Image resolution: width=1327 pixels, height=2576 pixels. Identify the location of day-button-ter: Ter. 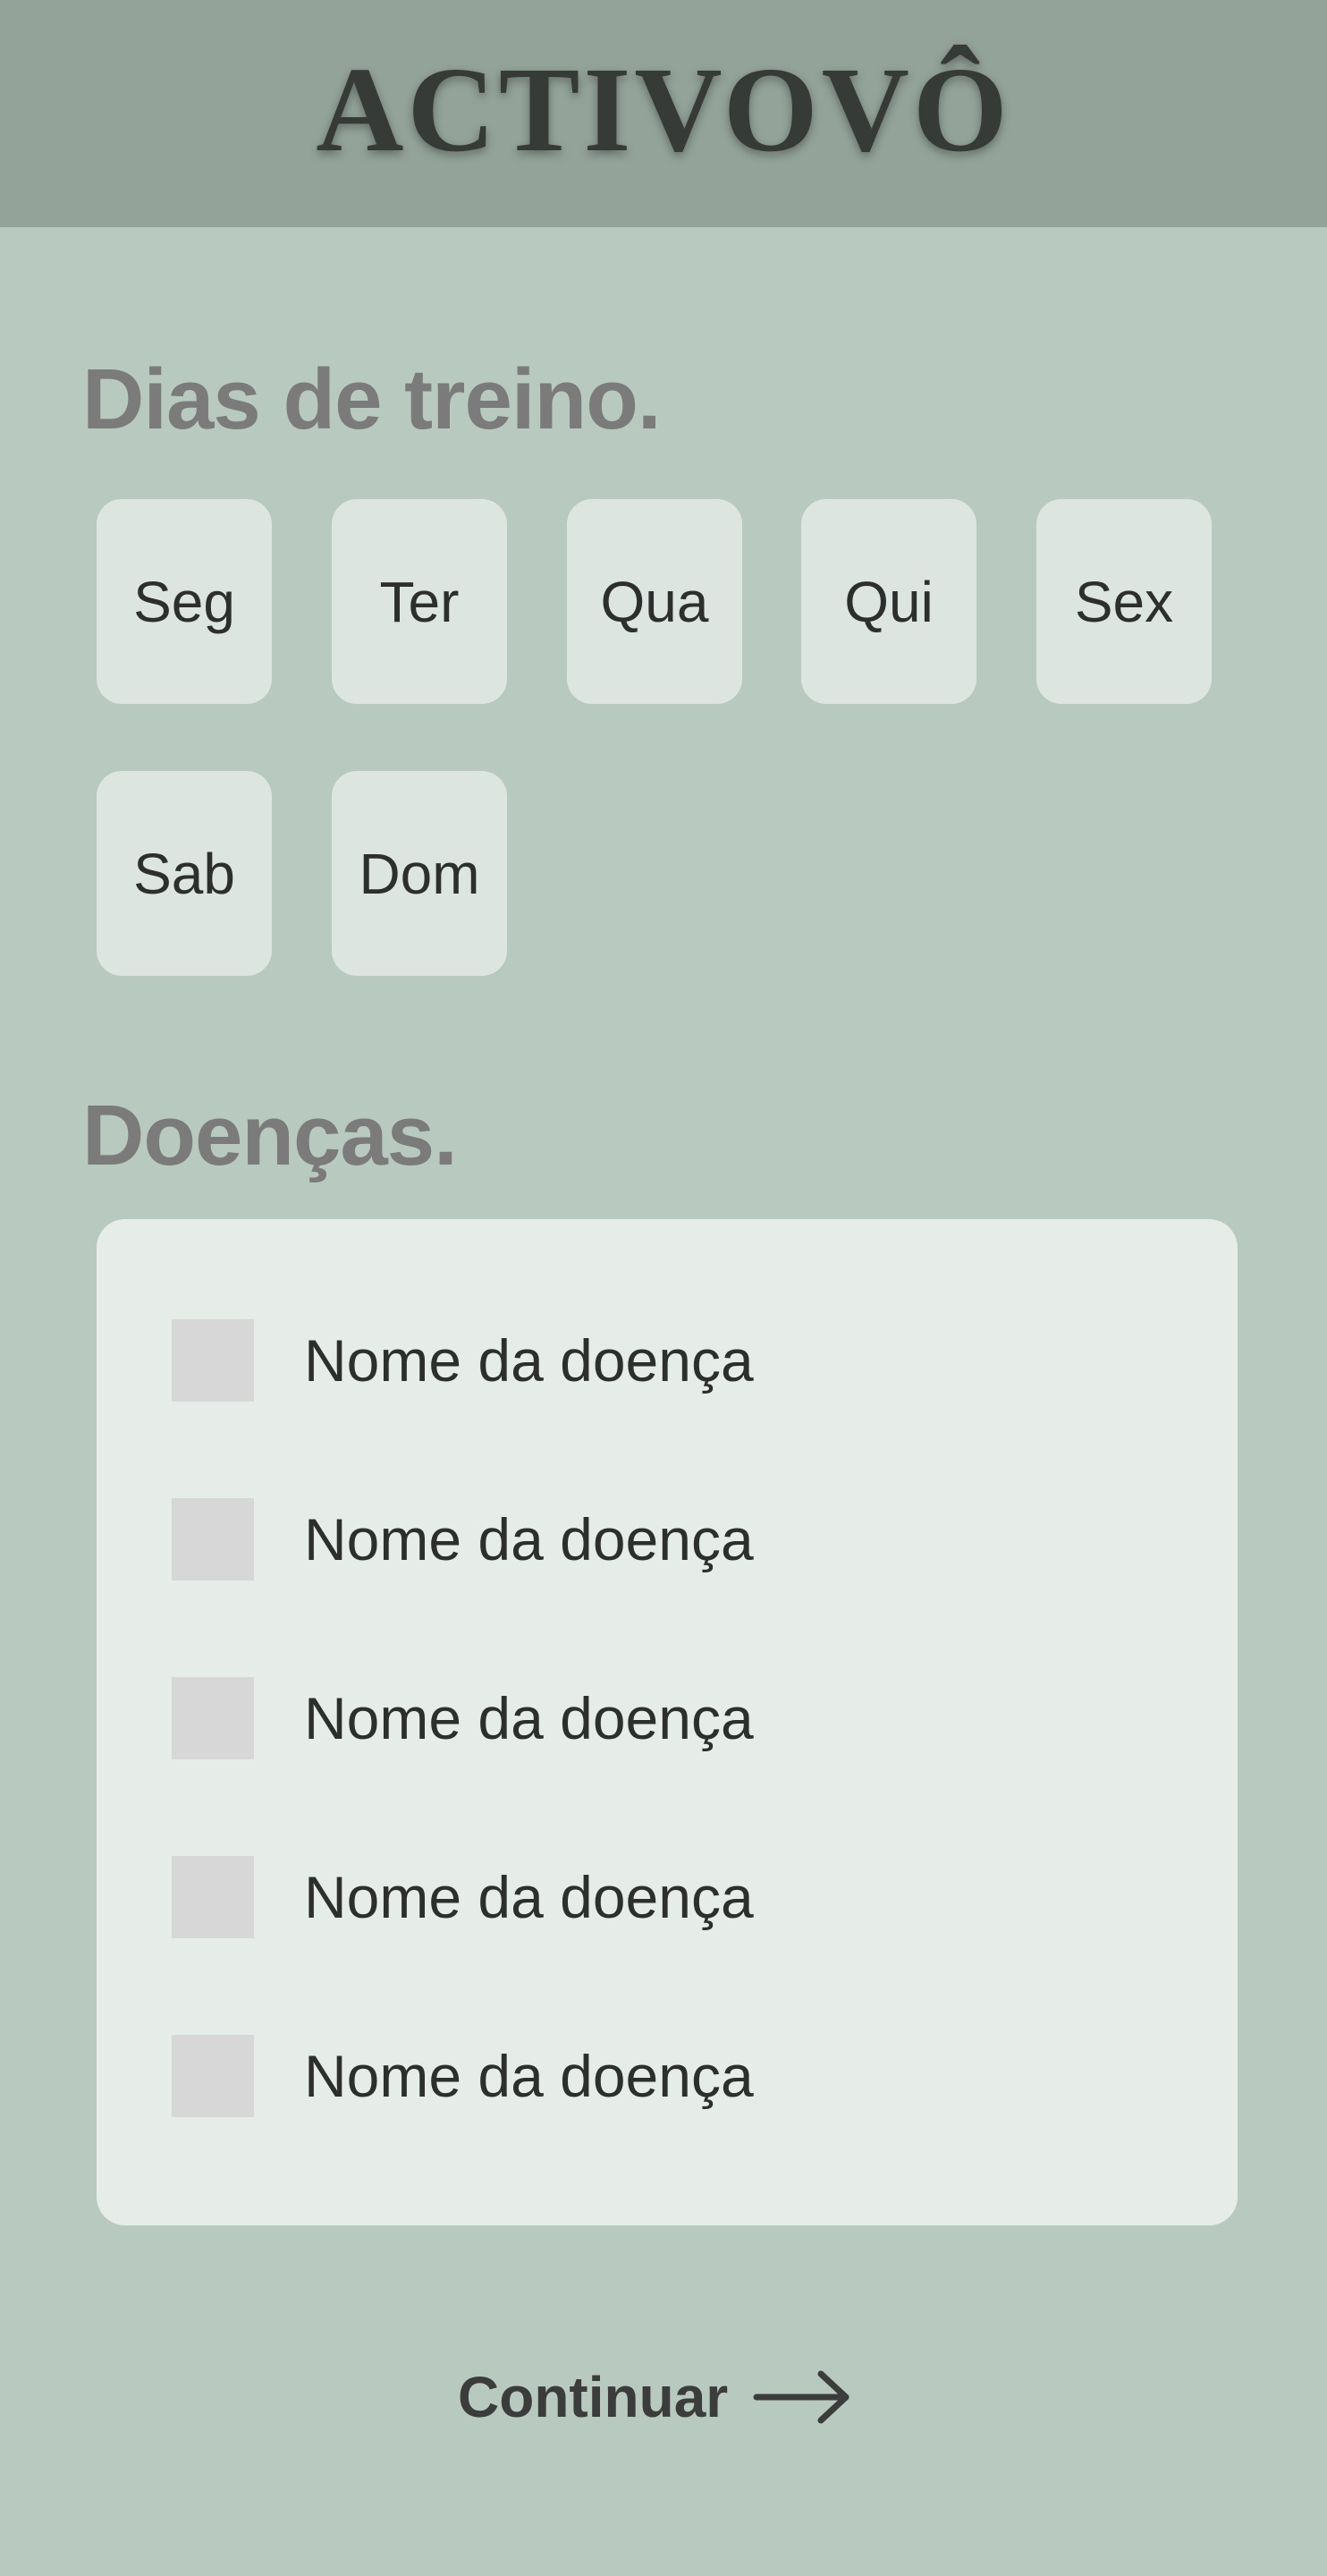
(419, 601).